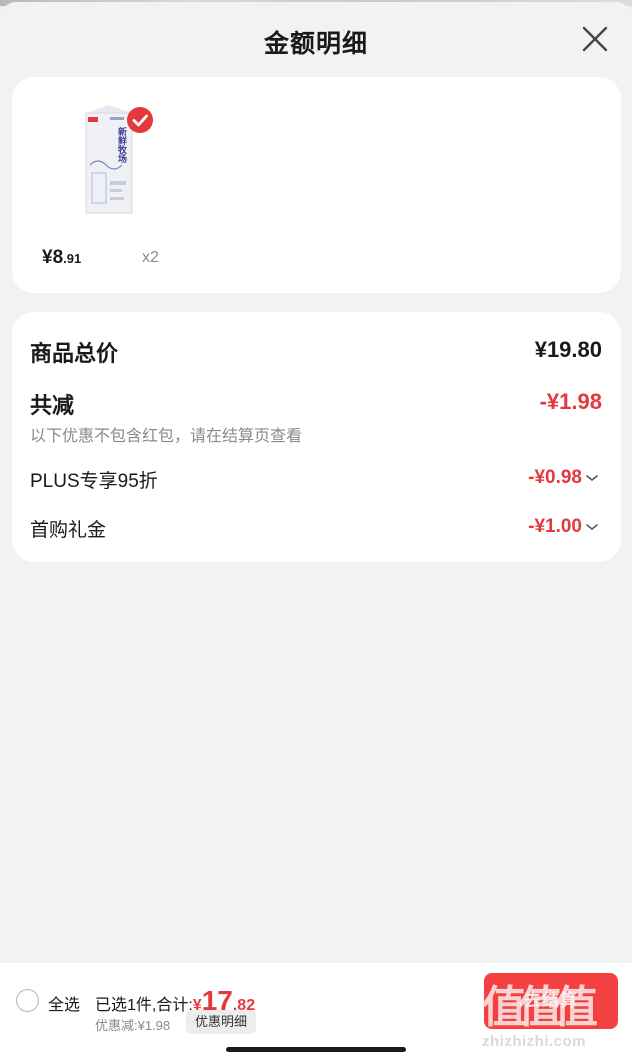 This screenshot has height=1062, width=632. I want to click on discount-item-amount: -¥1.00, so click(555, 526).